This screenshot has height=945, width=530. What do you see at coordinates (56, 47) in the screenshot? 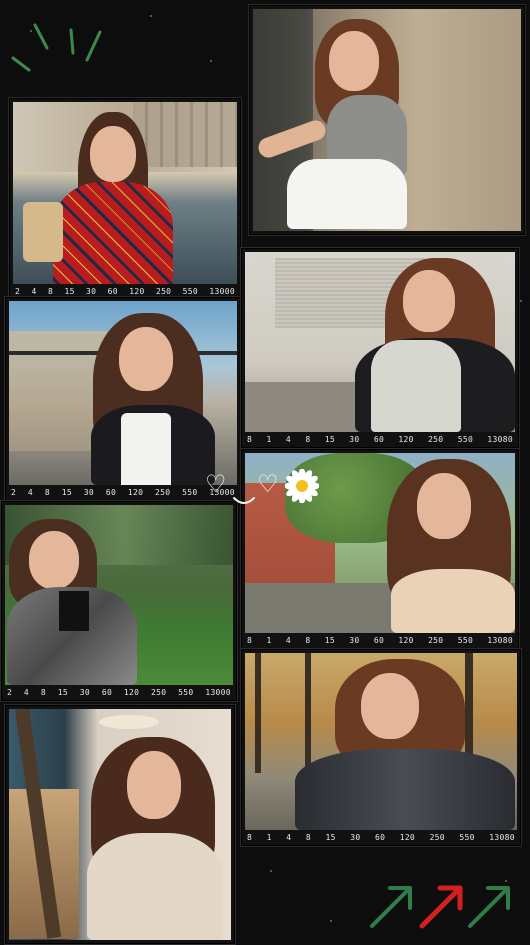
I see `spark-lines-icon` at bounding box center [56, 47].